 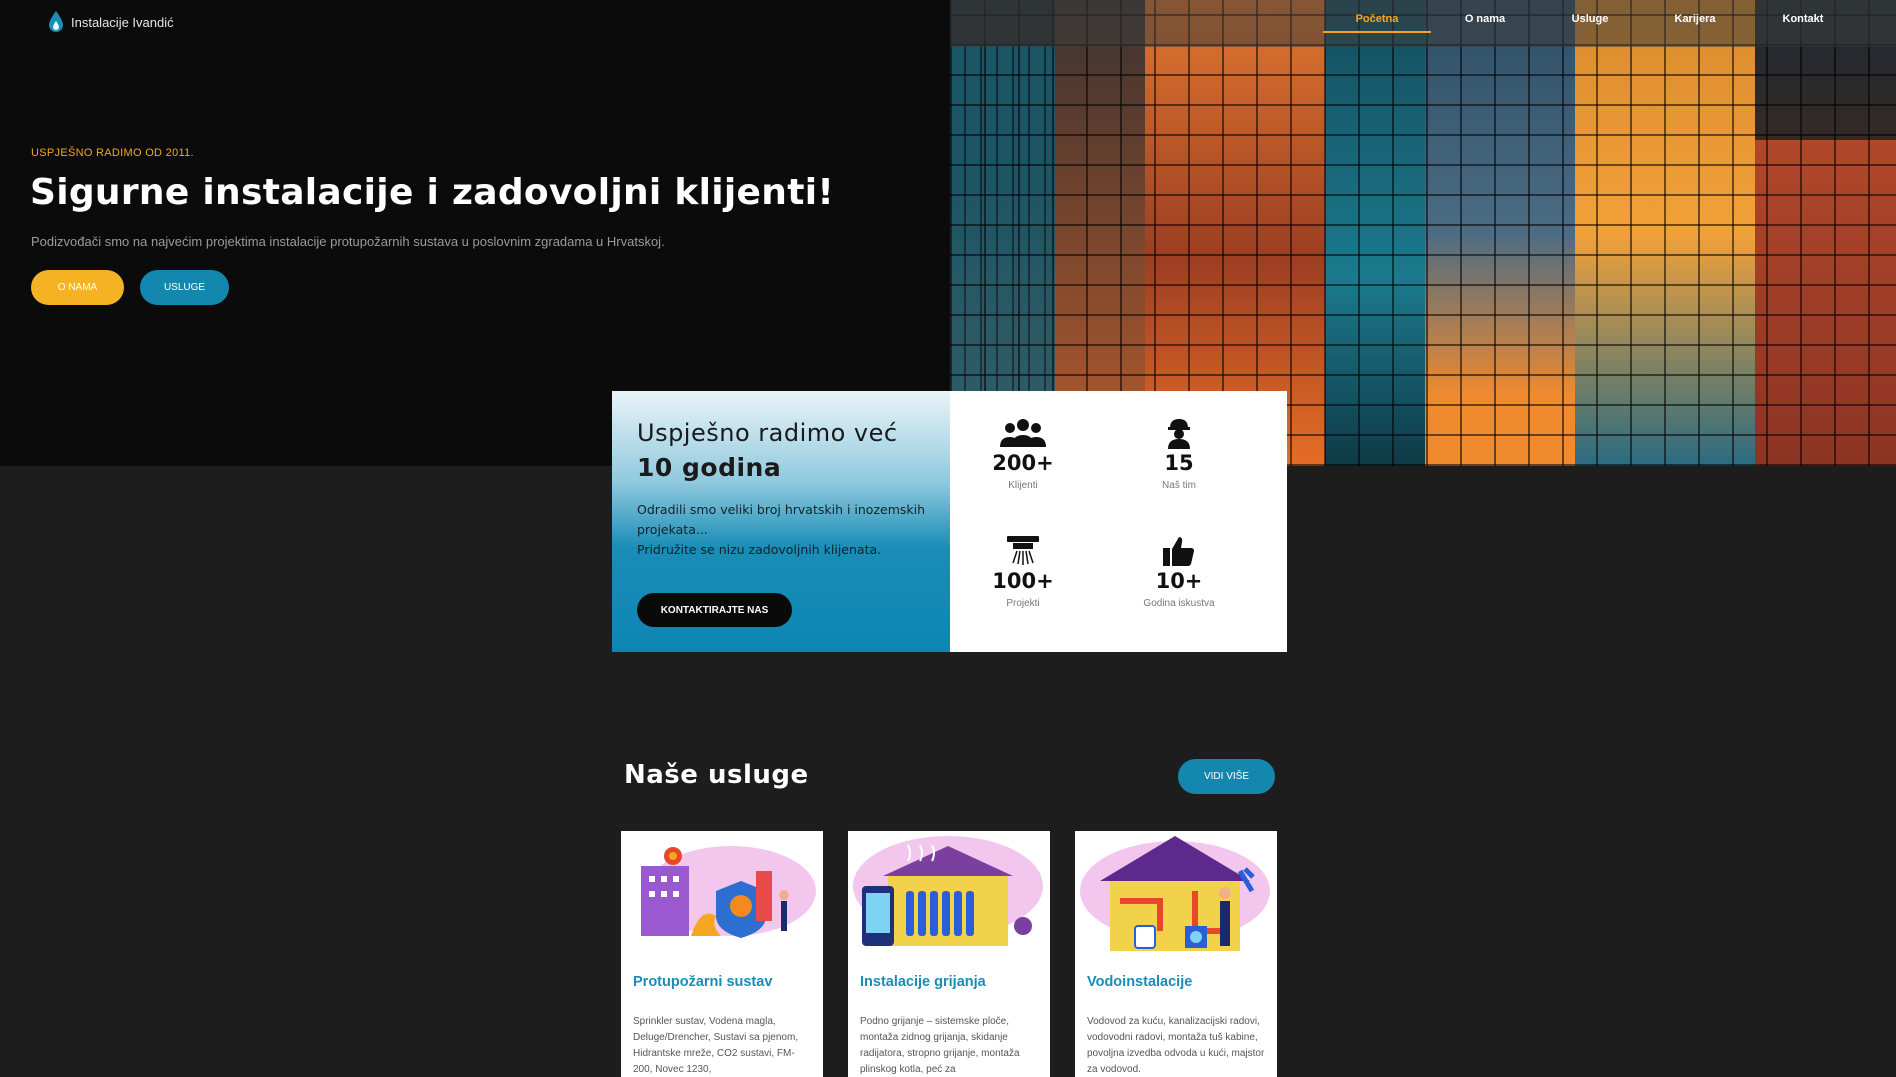 I want to click on logo: Instalacije Ivandić, so click(x=110, y=22).